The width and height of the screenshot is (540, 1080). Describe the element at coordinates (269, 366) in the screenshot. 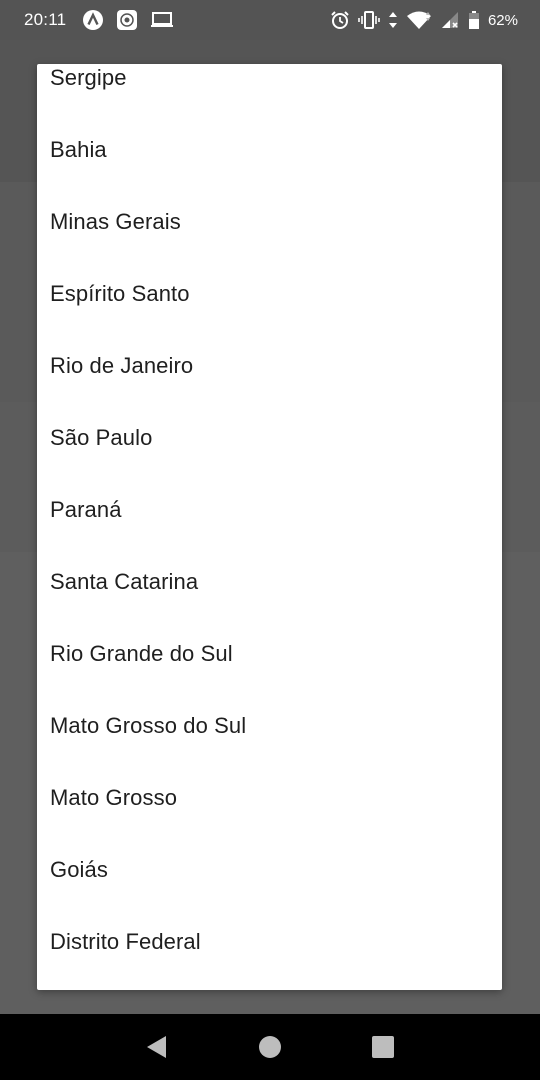

I see `list-item-rio-de-janeiro: Rio de Janeiro` at that location.